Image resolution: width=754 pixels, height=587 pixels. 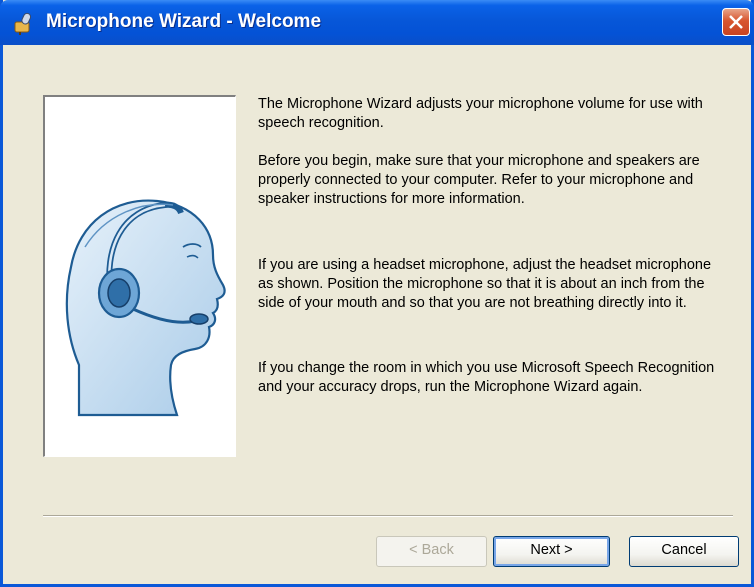 What do you see at coordinates (184, 21) in the screenshot?
I see `window-title: Microphone Wizard - Welcome` at bounding box center [184, 21].